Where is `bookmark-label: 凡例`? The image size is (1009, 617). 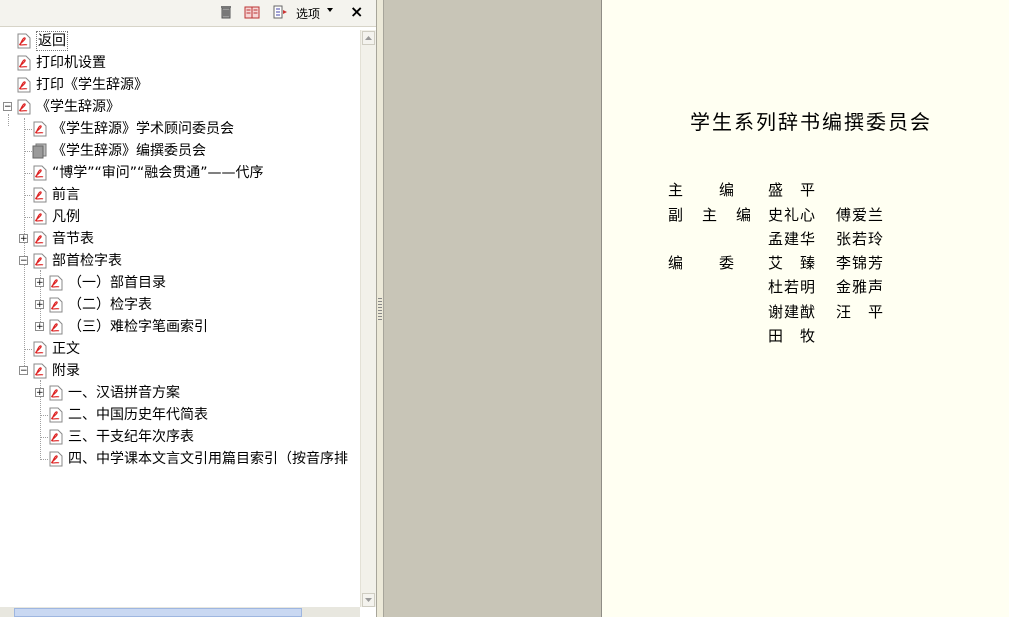 bookmark-label: 凡例 is located at coordinates (66, 217).